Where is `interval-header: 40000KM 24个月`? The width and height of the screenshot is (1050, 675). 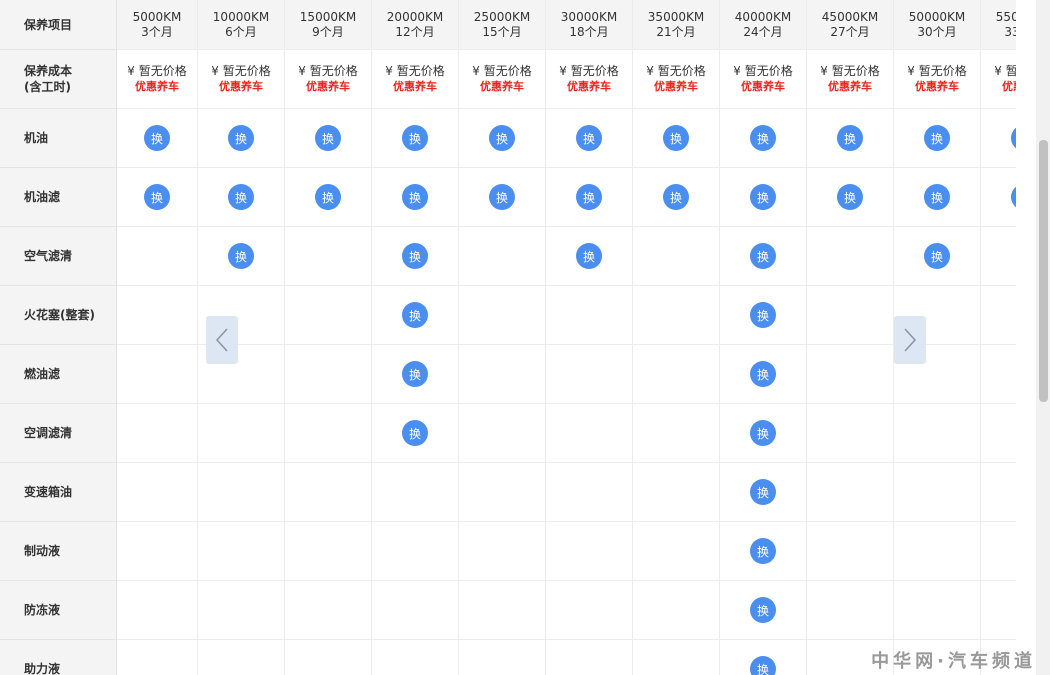 interval-header: 40000KM 24个月 is located at coordinates (763, 25).